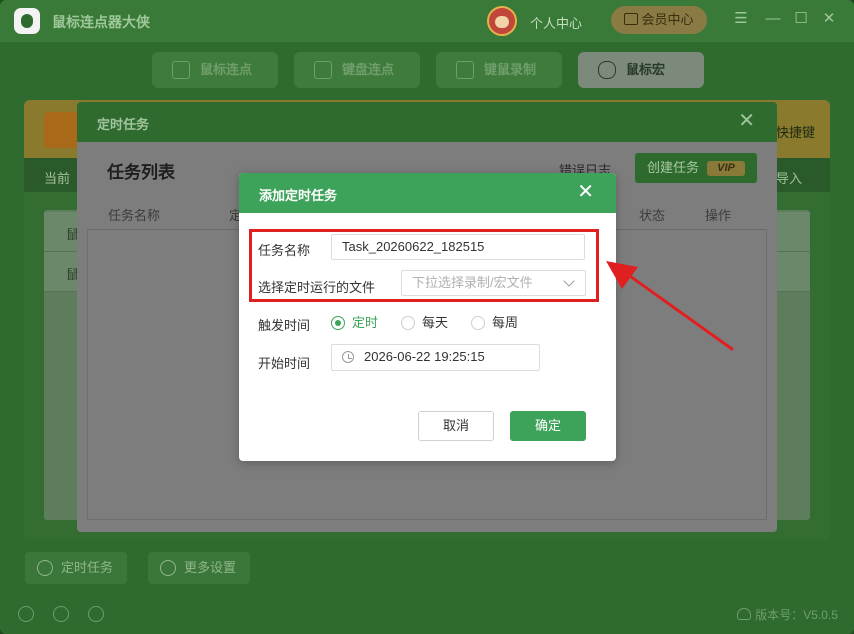  What do you see at coordinates (667, 19) in the screenshot?
I see `vip-center-label: 会员中心` at bounding box center [667, 19].